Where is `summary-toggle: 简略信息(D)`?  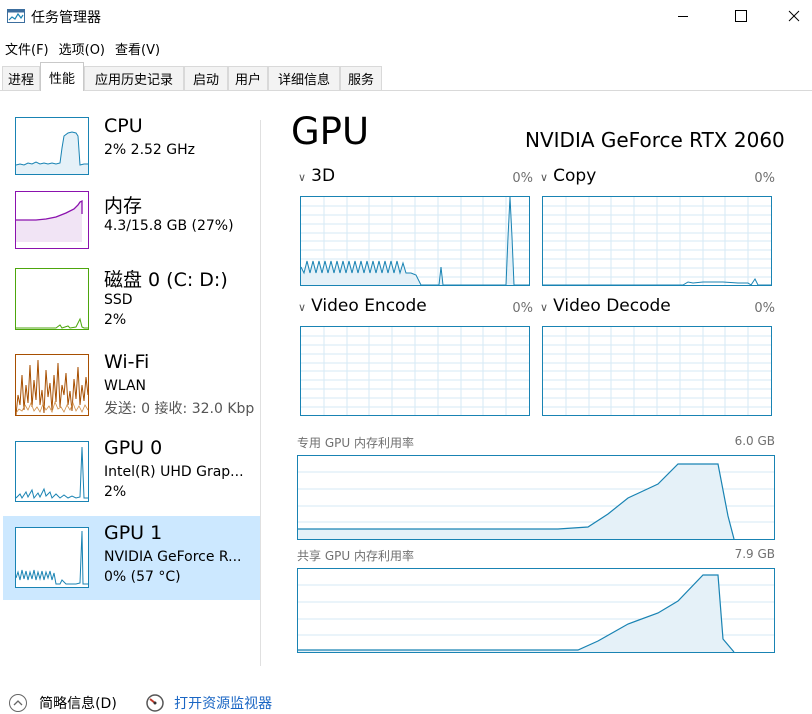 summary-toggle: 简略信息(D) is located at coordinates (62, 702).